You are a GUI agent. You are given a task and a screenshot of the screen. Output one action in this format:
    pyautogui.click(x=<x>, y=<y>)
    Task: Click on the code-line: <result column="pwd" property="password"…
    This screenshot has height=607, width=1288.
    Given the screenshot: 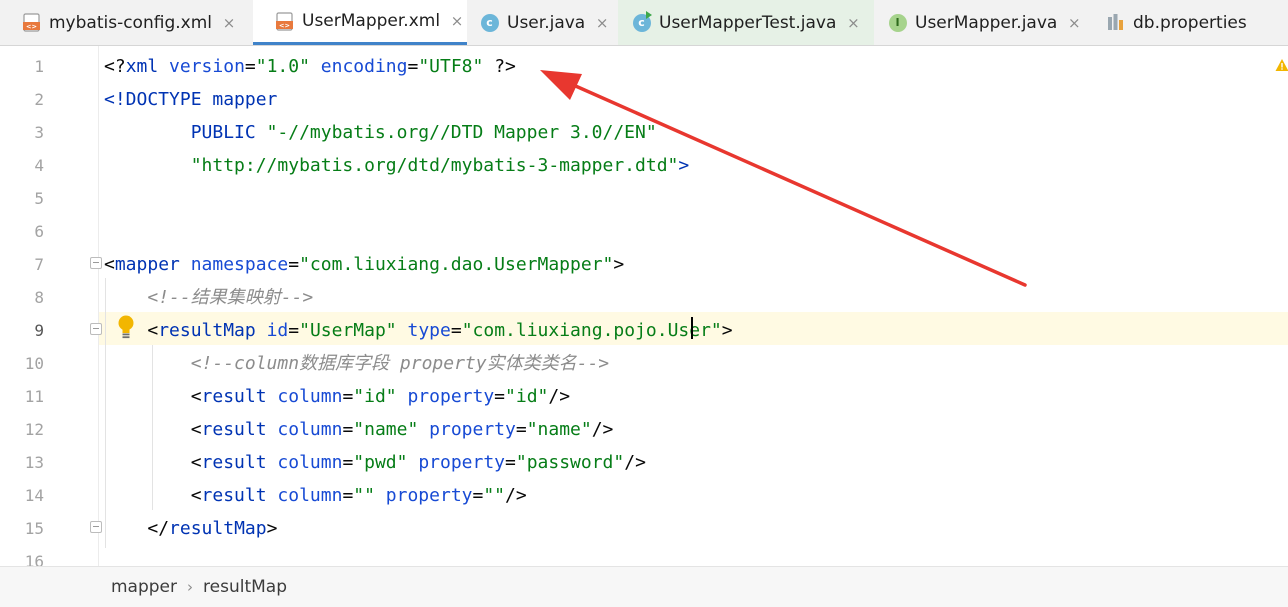 What is the action you would take?
    pyautogui.click(x=375, y=462)
    